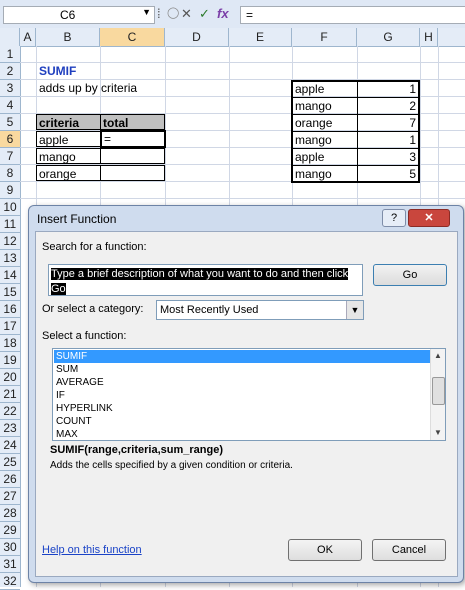 This screenshot has height=590, width=465. I want to click on scroll-thumb, so click(438, 391).